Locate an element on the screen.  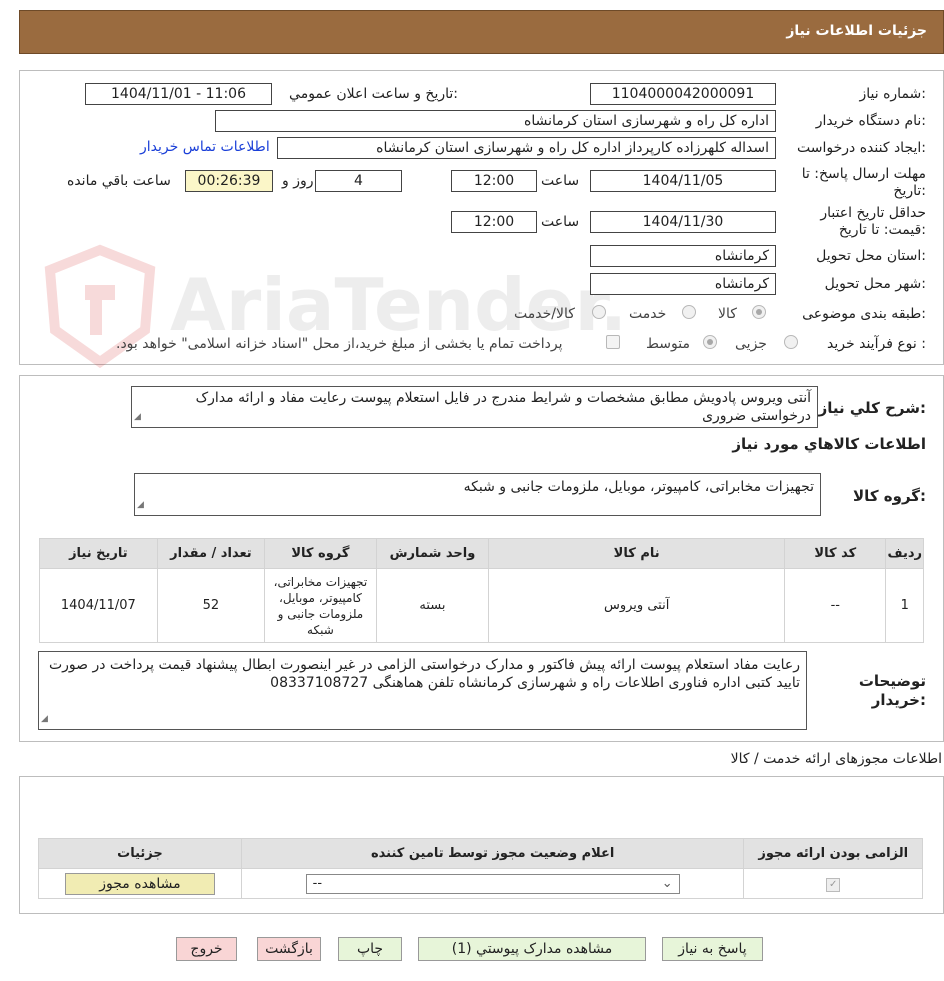
reply-to-need-button: پاسخ به نیاز is located at coordinates (712, 949).